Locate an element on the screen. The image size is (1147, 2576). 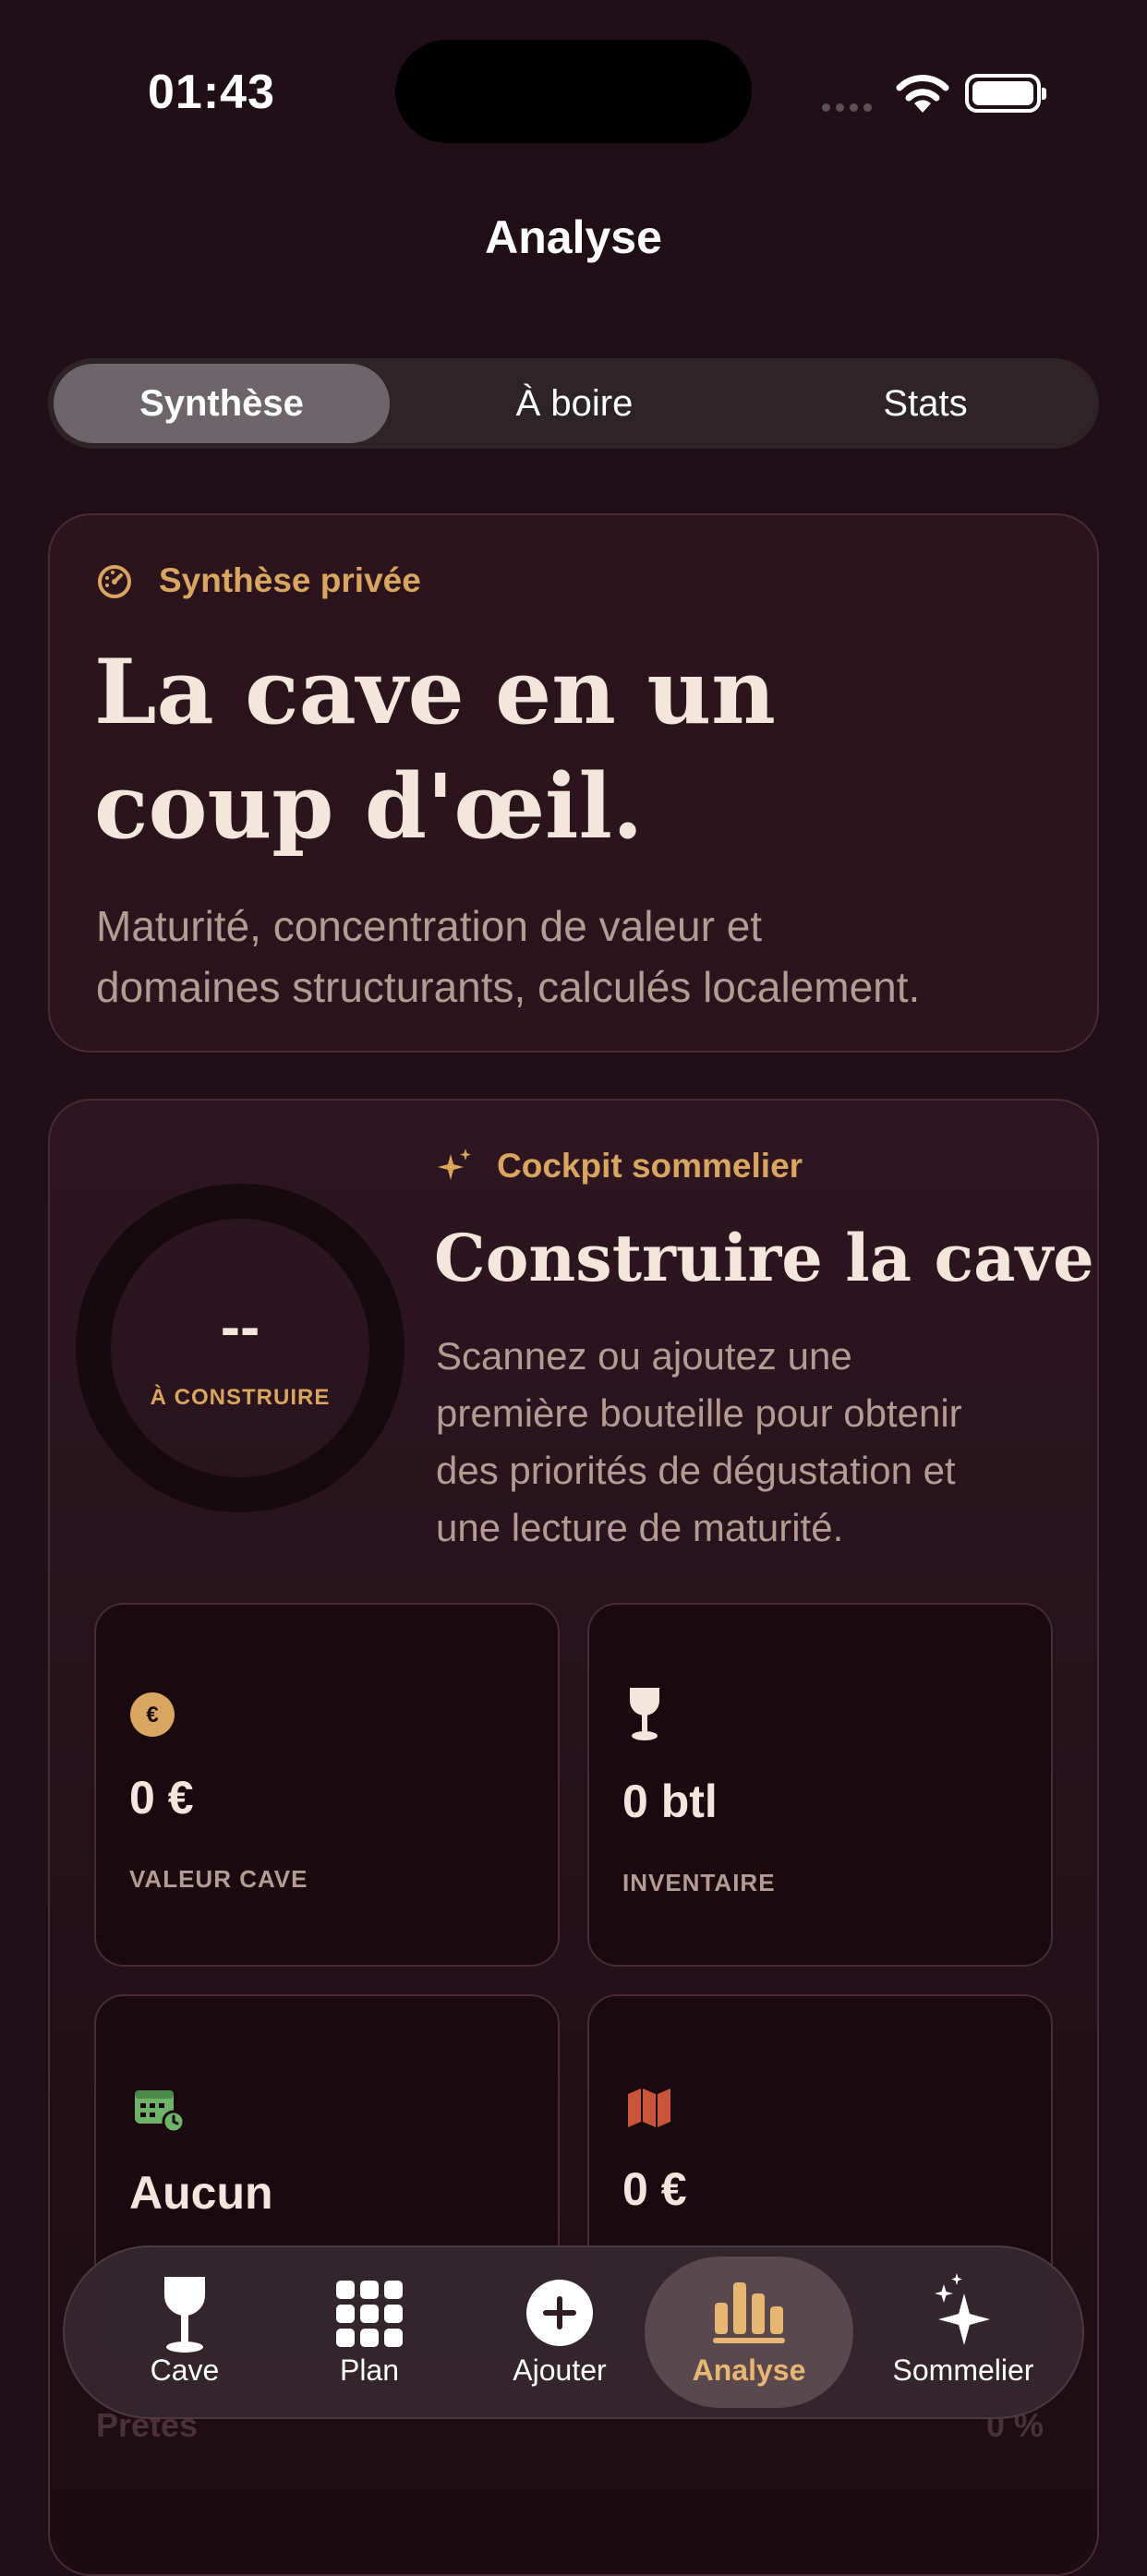
tab-plan-label: Plan is located at coordinates (369, 2370).